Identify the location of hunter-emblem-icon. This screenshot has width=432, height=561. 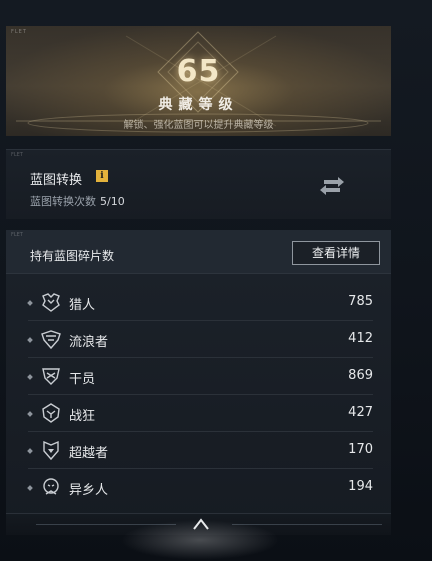
(51, 302).